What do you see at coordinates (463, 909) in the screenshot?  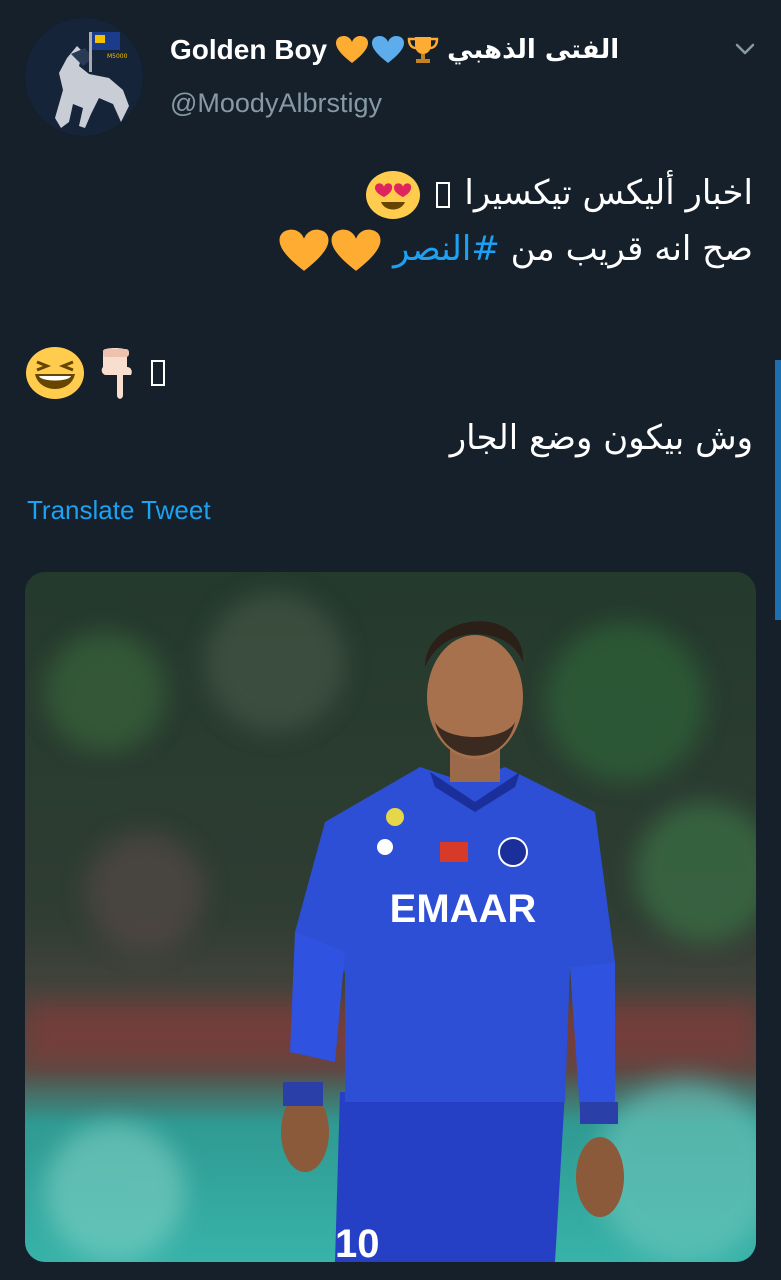 I see `jersey-sponsor-text: EMAAR` at bounding box center [463, 909].